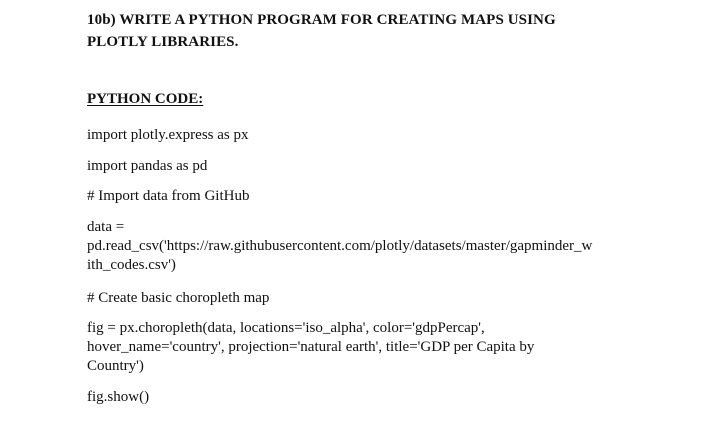 This screenshot has width=706, height=424. Describe the element at coordinates (106, 227) in the screenshot. I see `code-line-data-assign: data =` at that location.